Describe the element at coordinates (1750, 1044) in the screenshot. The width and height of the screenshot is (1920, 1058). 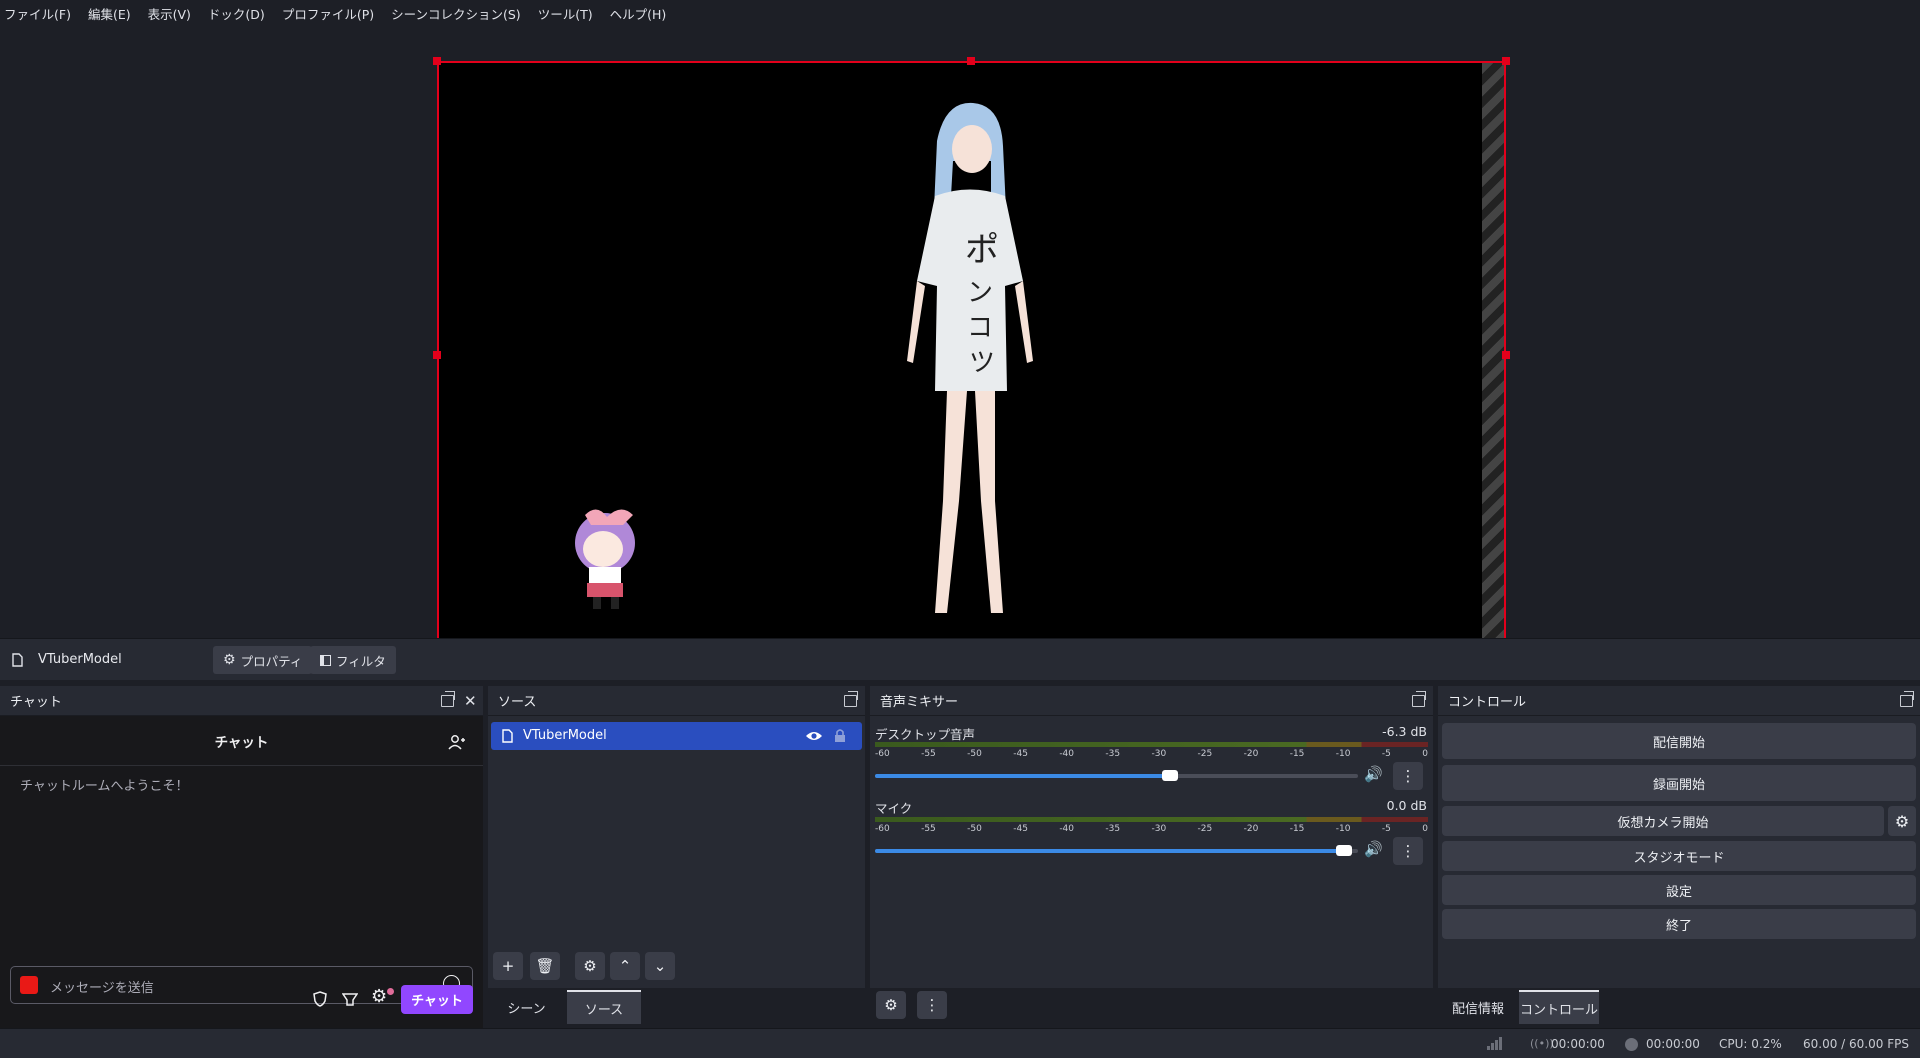
I see `cpu-usage: CPU: 0.2%` at that location.